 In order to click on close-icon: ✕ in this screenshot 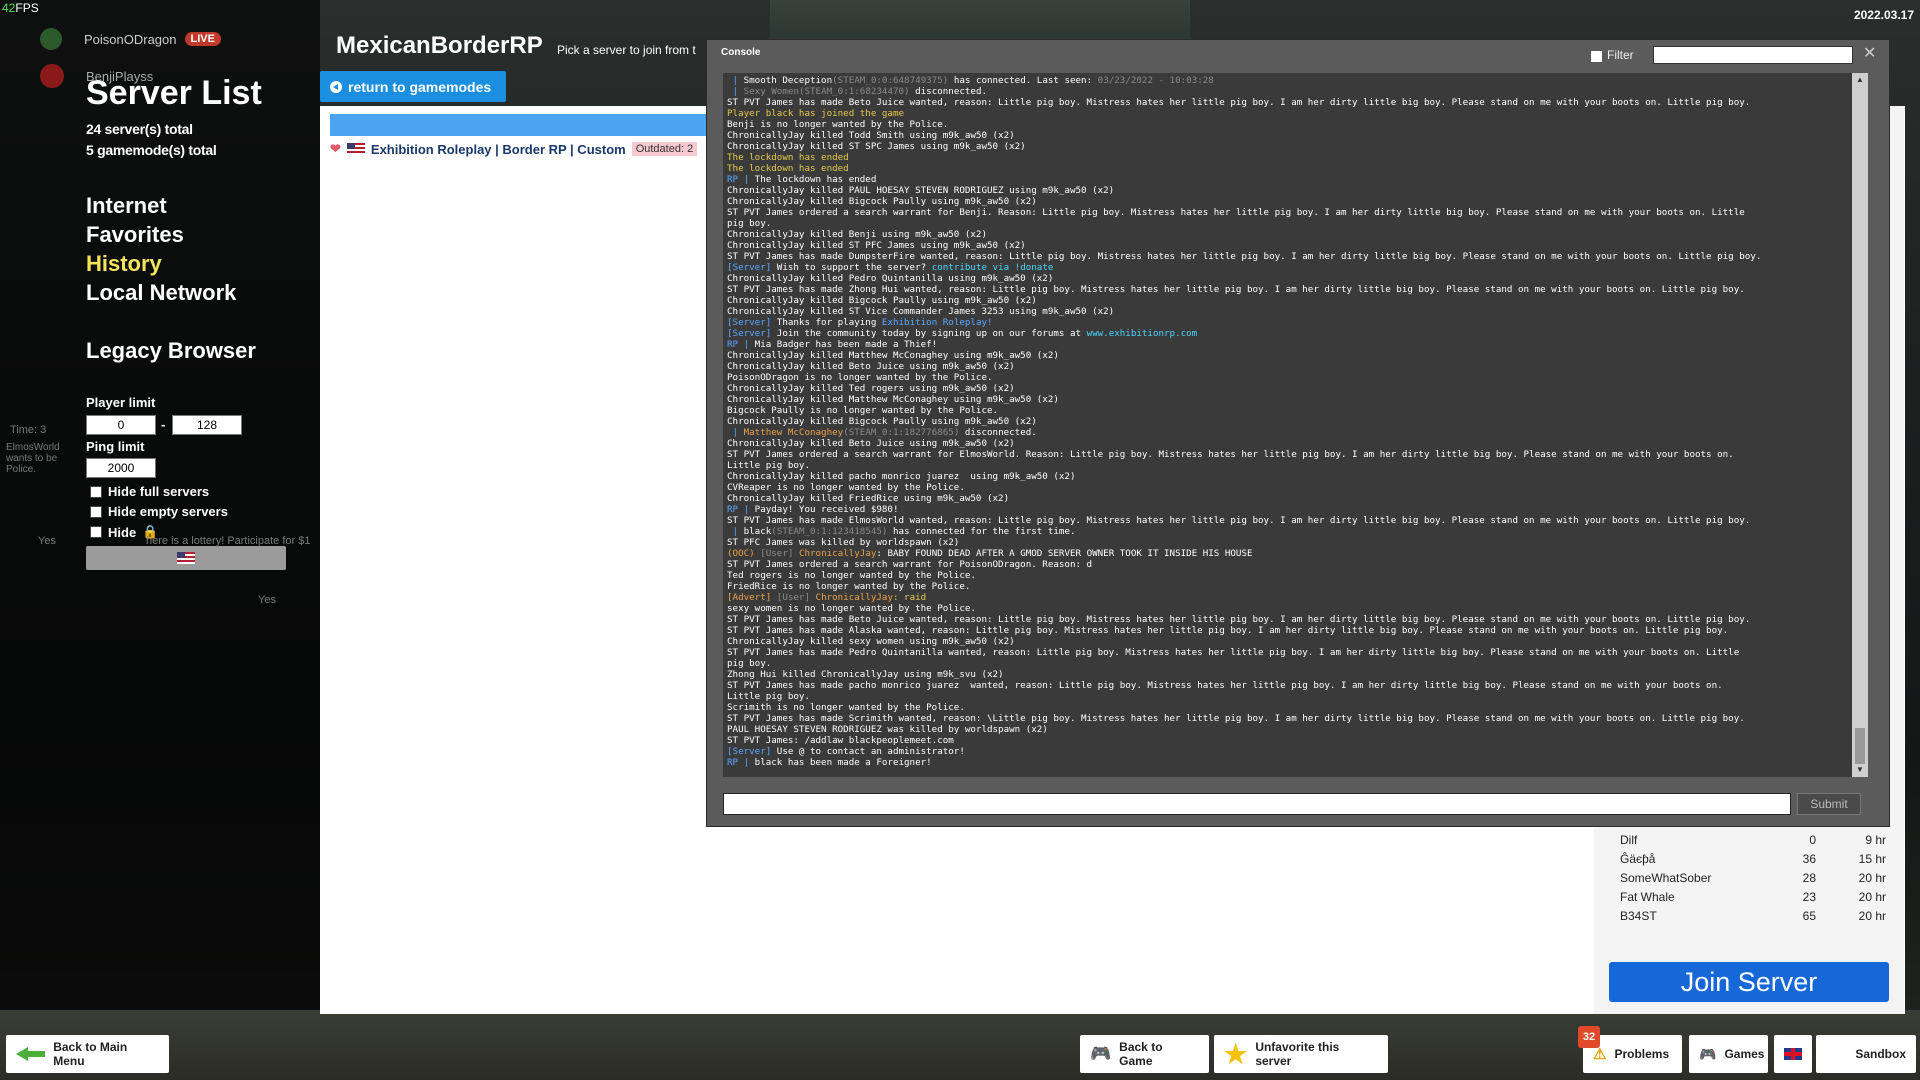, I will do `click(1869, 53)`.